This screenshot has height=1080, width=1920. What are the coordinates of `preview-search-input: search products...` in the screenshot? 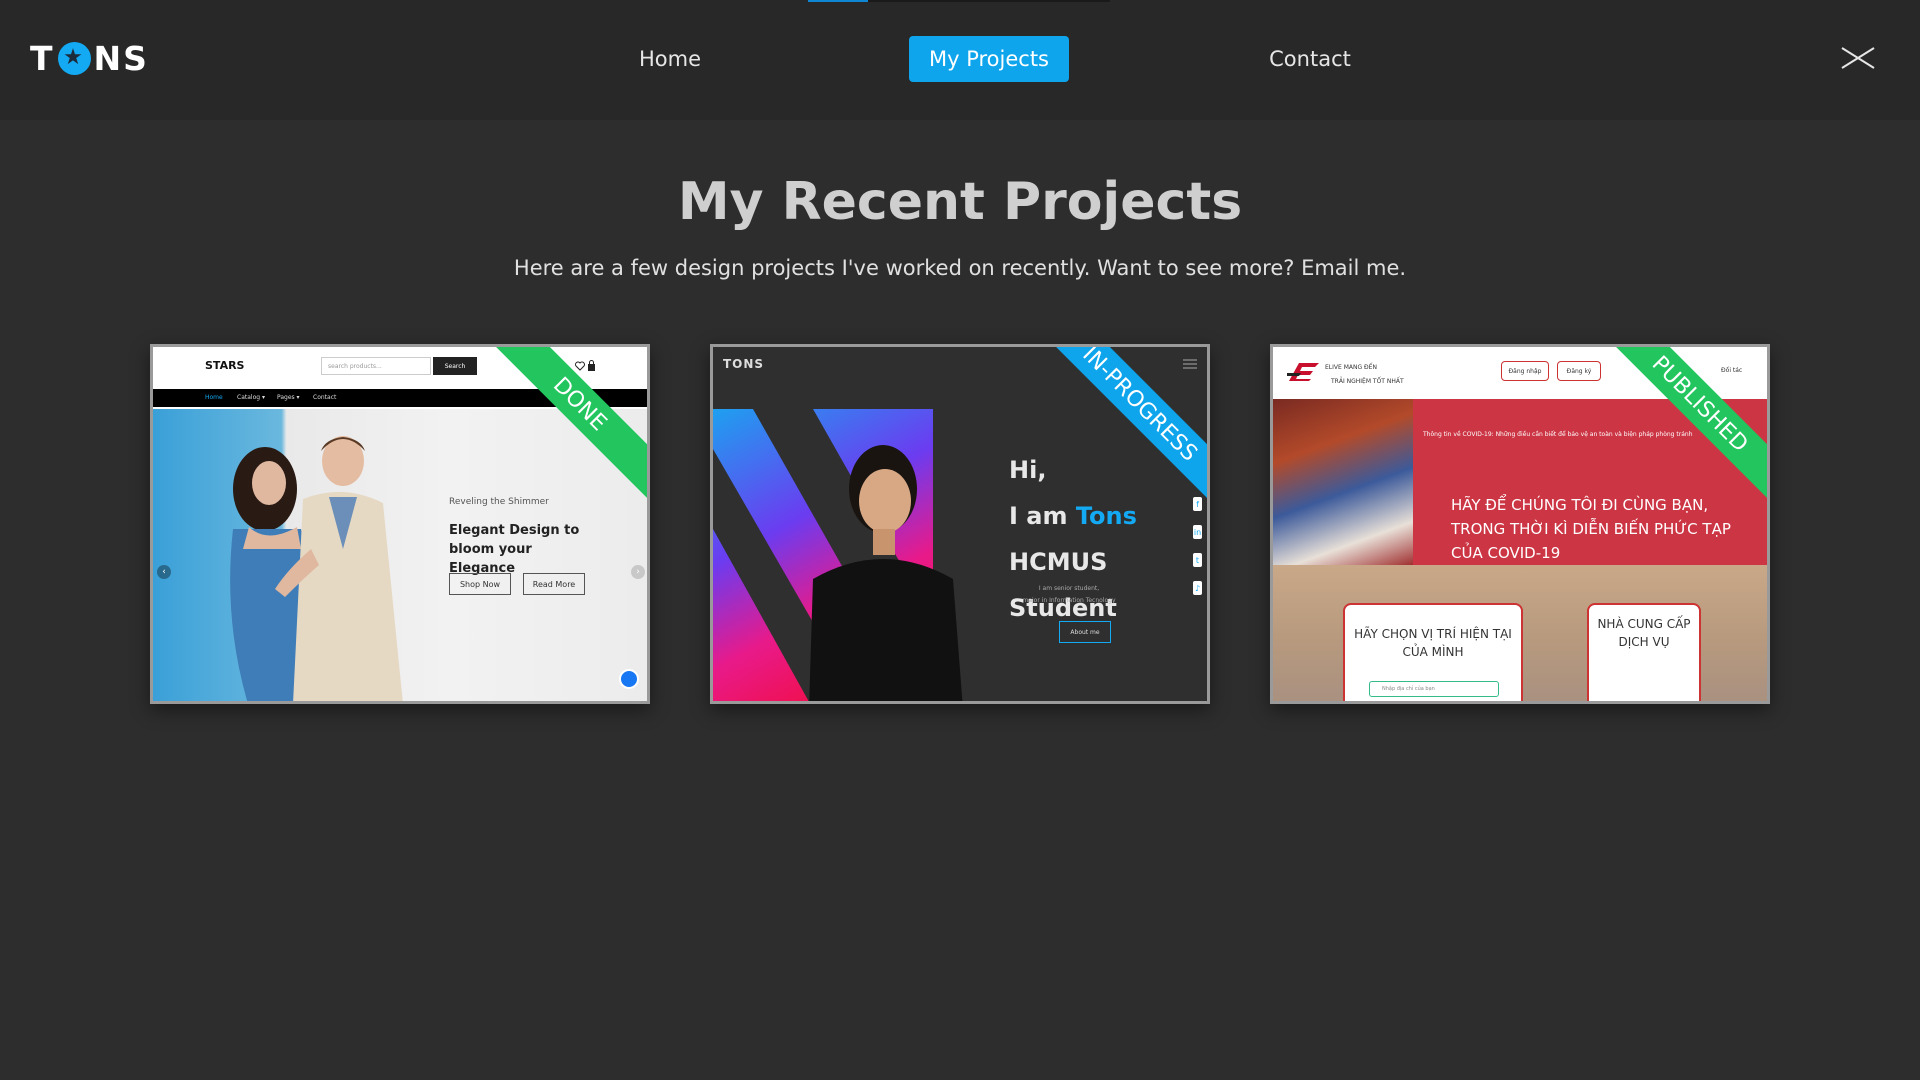 It's located at (376, 366).